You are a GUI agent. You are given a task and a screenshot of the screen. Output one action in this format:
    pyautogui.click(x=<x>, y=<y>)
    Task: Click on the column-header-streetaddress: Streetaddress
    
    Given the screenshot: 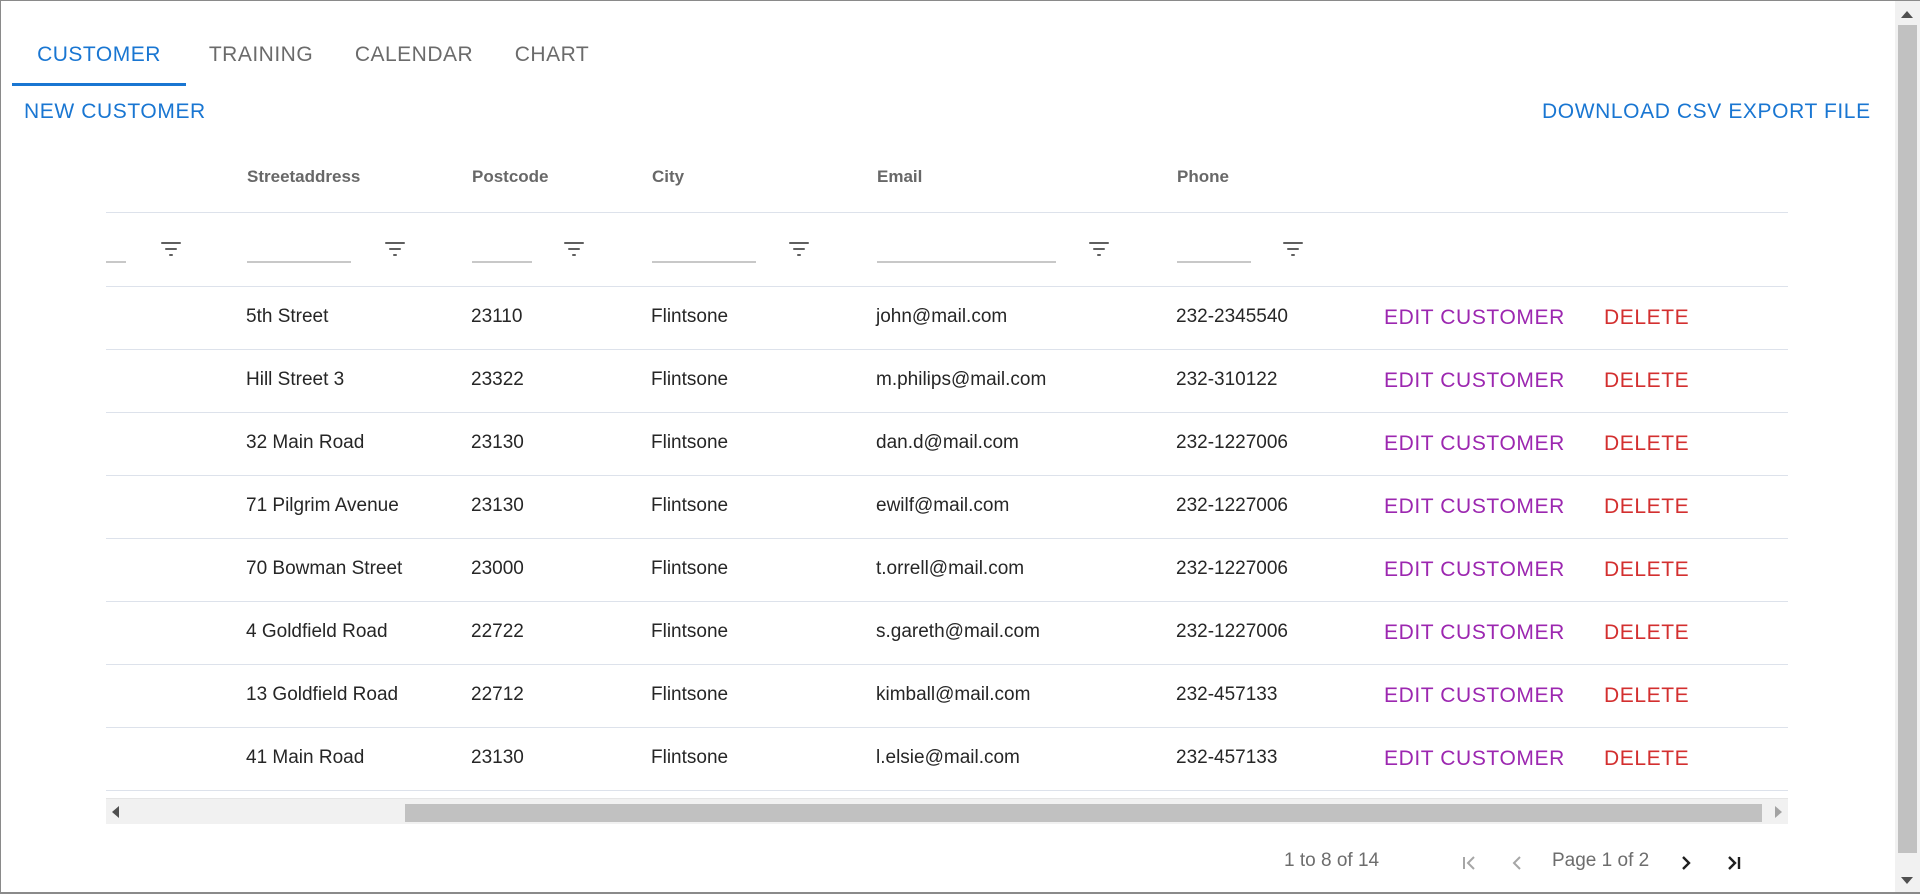 What is the action you would take?
    pyautogui.click(x=303, y=177)
    